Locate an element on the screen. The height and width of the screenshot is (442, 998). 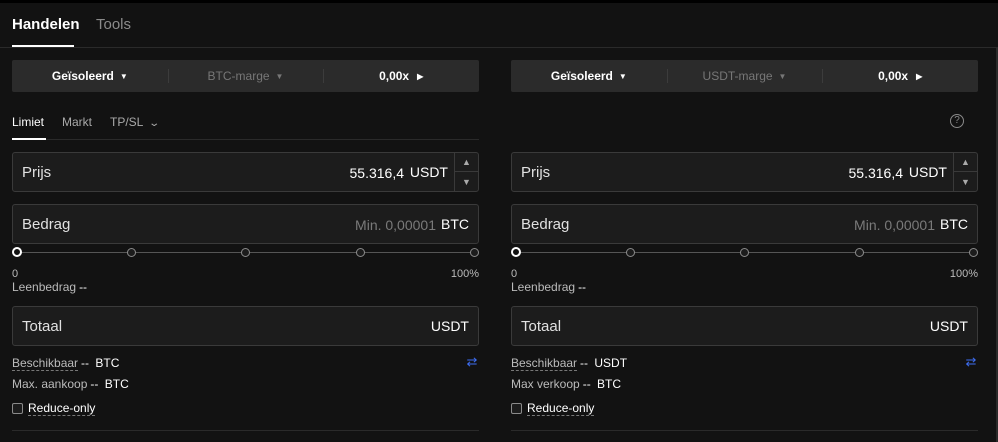
order-type-tabs: Limiet Markt TP/SL ⌄ is located at coordinates (245, 127).